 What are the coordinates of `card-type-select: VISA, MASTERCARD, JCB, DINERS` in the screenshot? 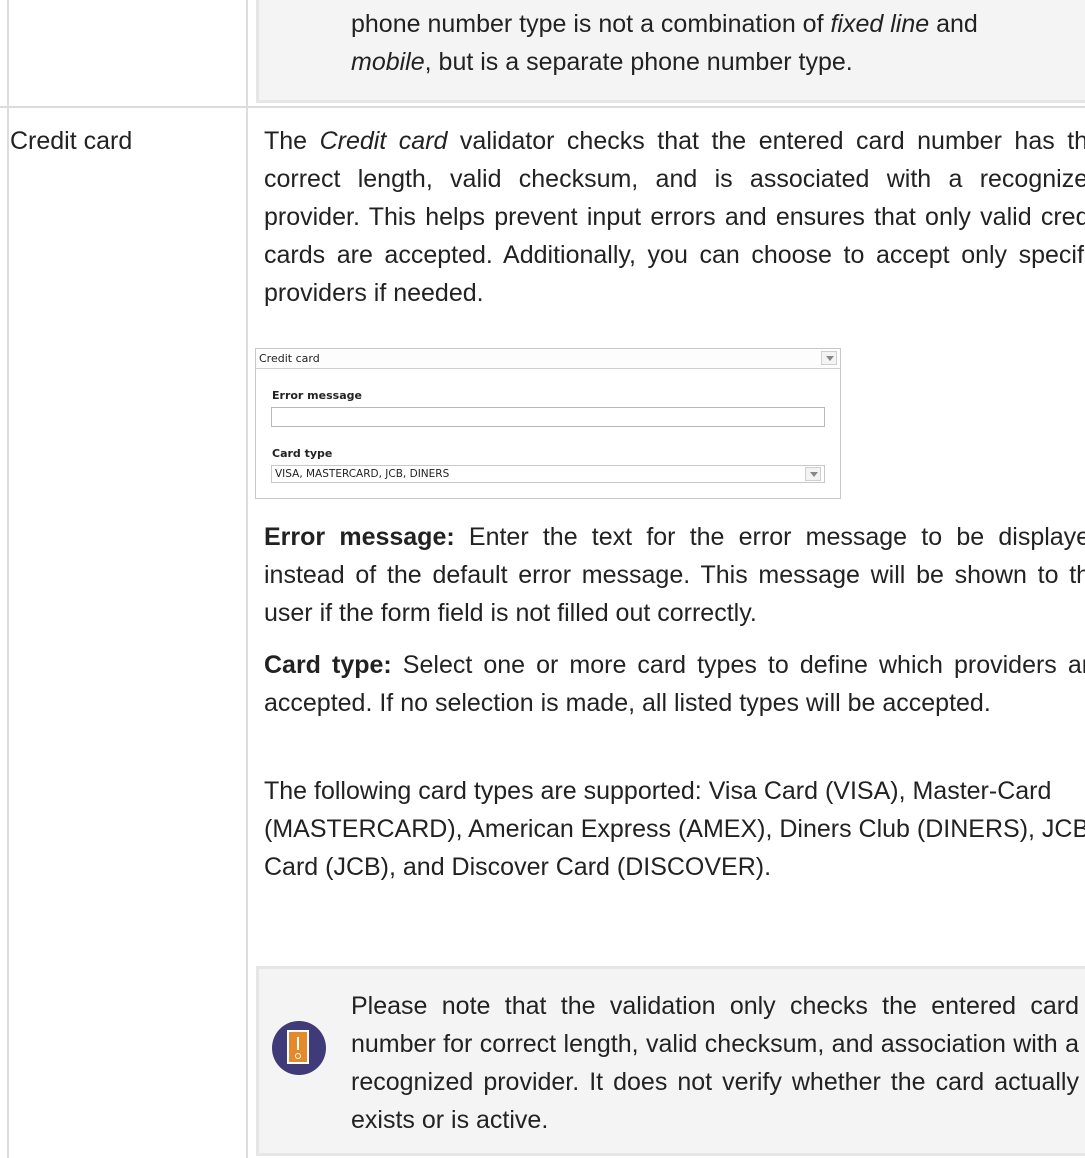 It's located at (548, 474).